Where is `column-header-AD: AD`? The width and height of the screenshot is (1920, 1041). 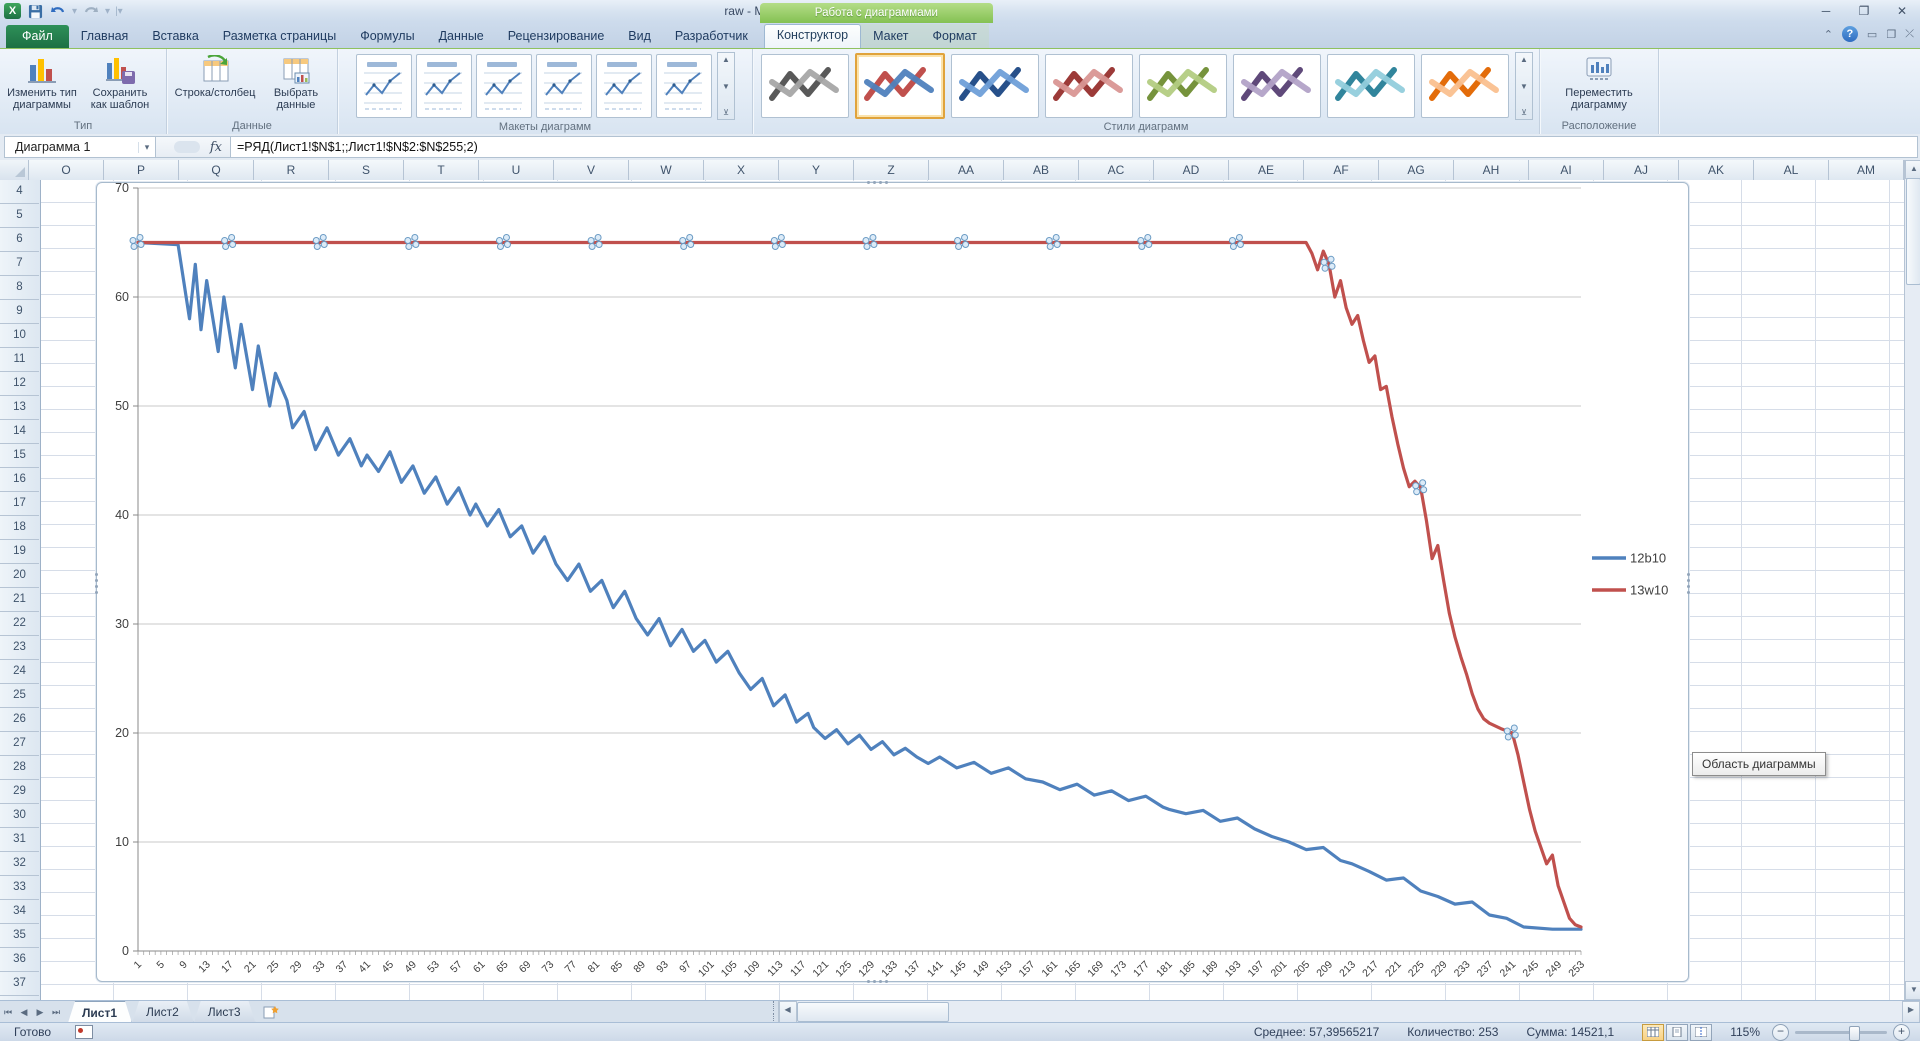
column-header-AD: AD is located at coordinates (1191, 170).